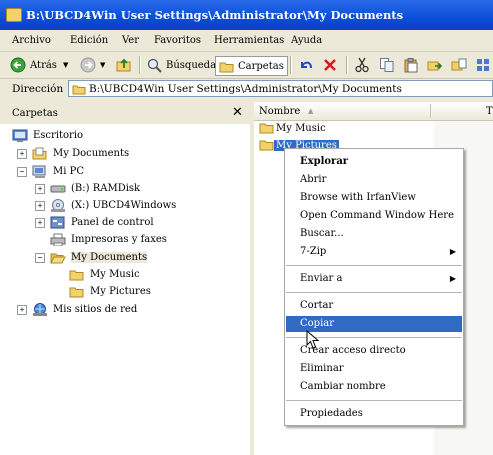  I want to click on menu-ayuda: Ayuda, so click(306, 40).